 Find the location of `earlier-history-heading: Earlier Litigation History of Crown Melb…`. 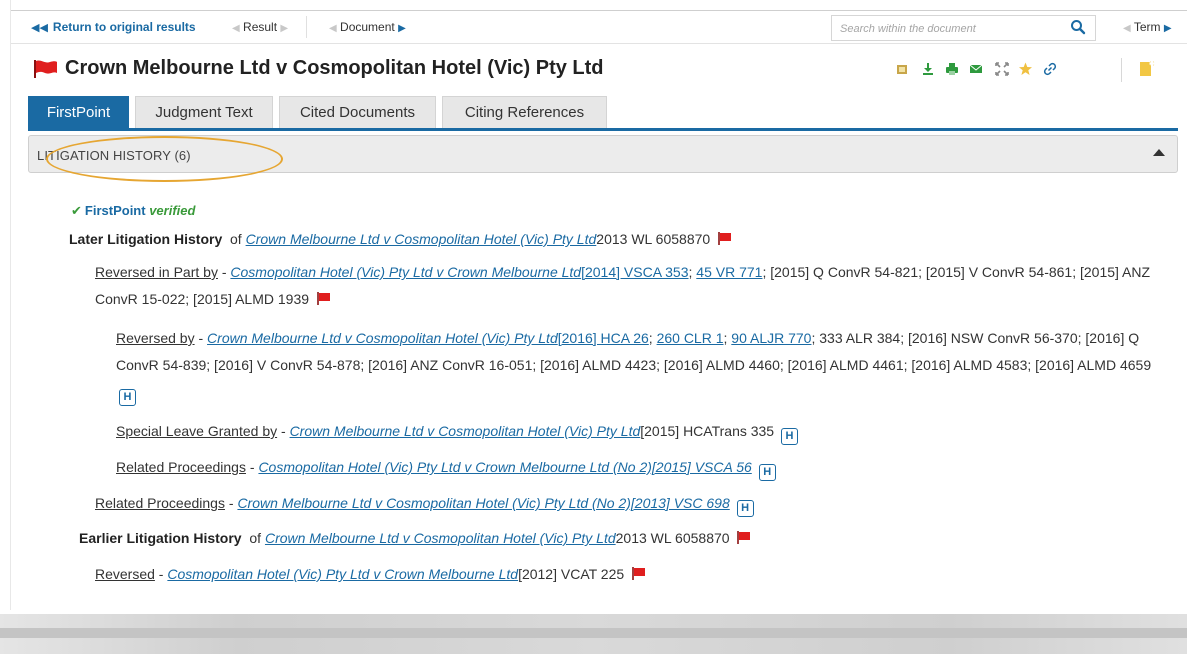

earlier-history-heading: Earlier Litigation History of Crown Melb… is located at coordinates (415, 538).